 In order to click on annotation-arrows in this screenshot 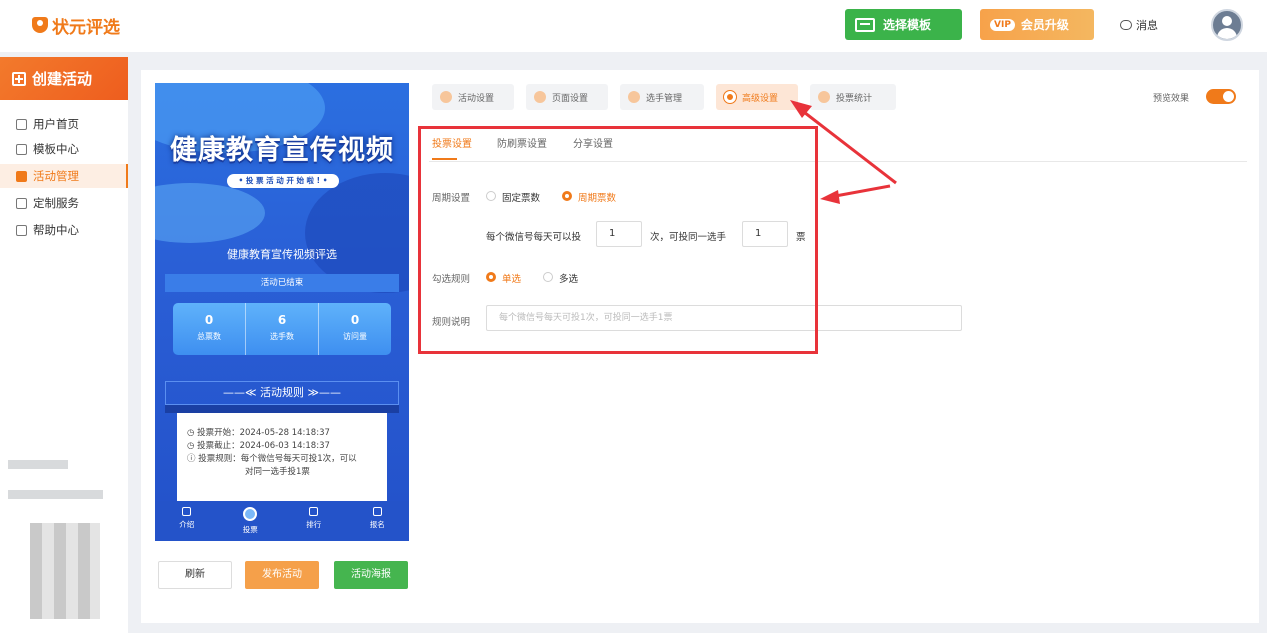, I will do `click(843, 152)`.